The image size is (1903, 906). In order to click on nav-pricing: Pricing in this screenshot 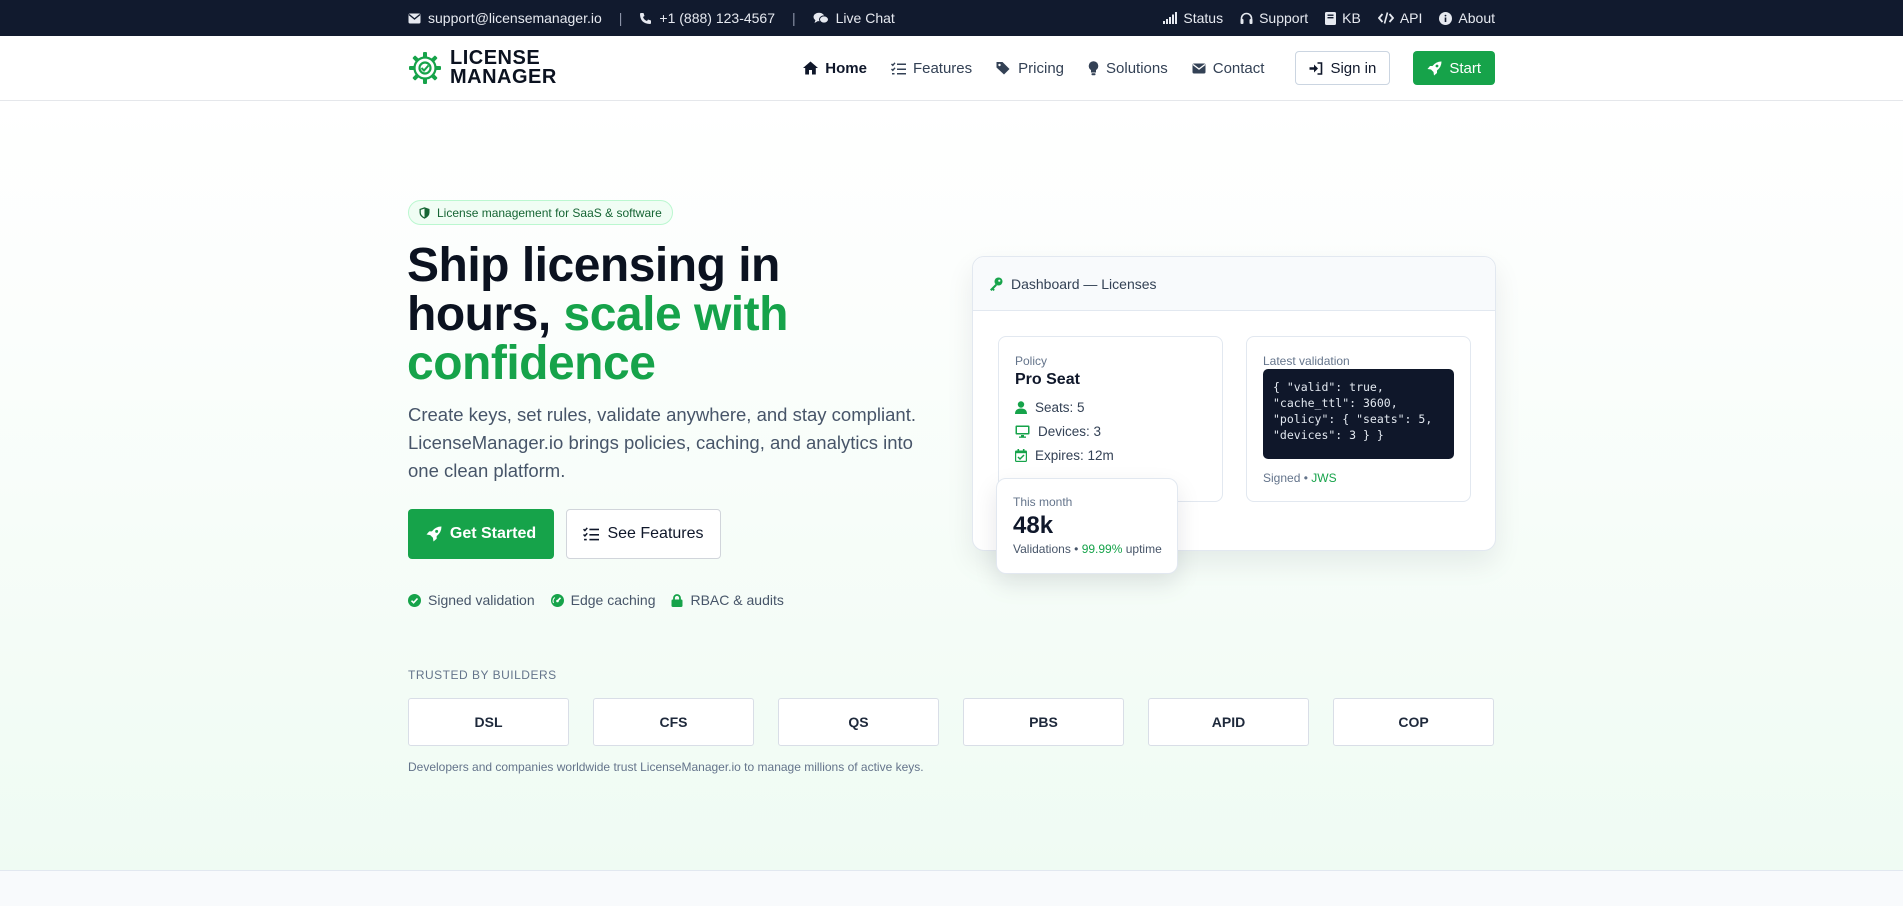, I will do `click(1030, 68)`.